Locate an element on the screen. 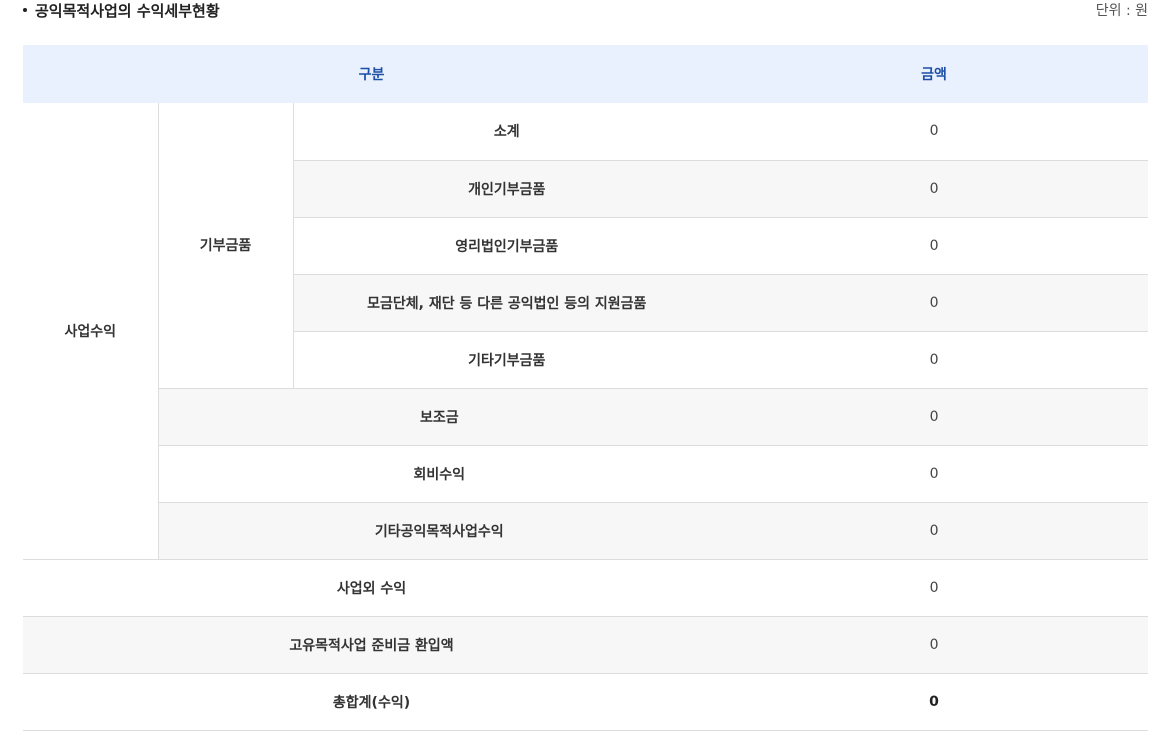  total-amount: 0 is located at coordinates (934, 702).